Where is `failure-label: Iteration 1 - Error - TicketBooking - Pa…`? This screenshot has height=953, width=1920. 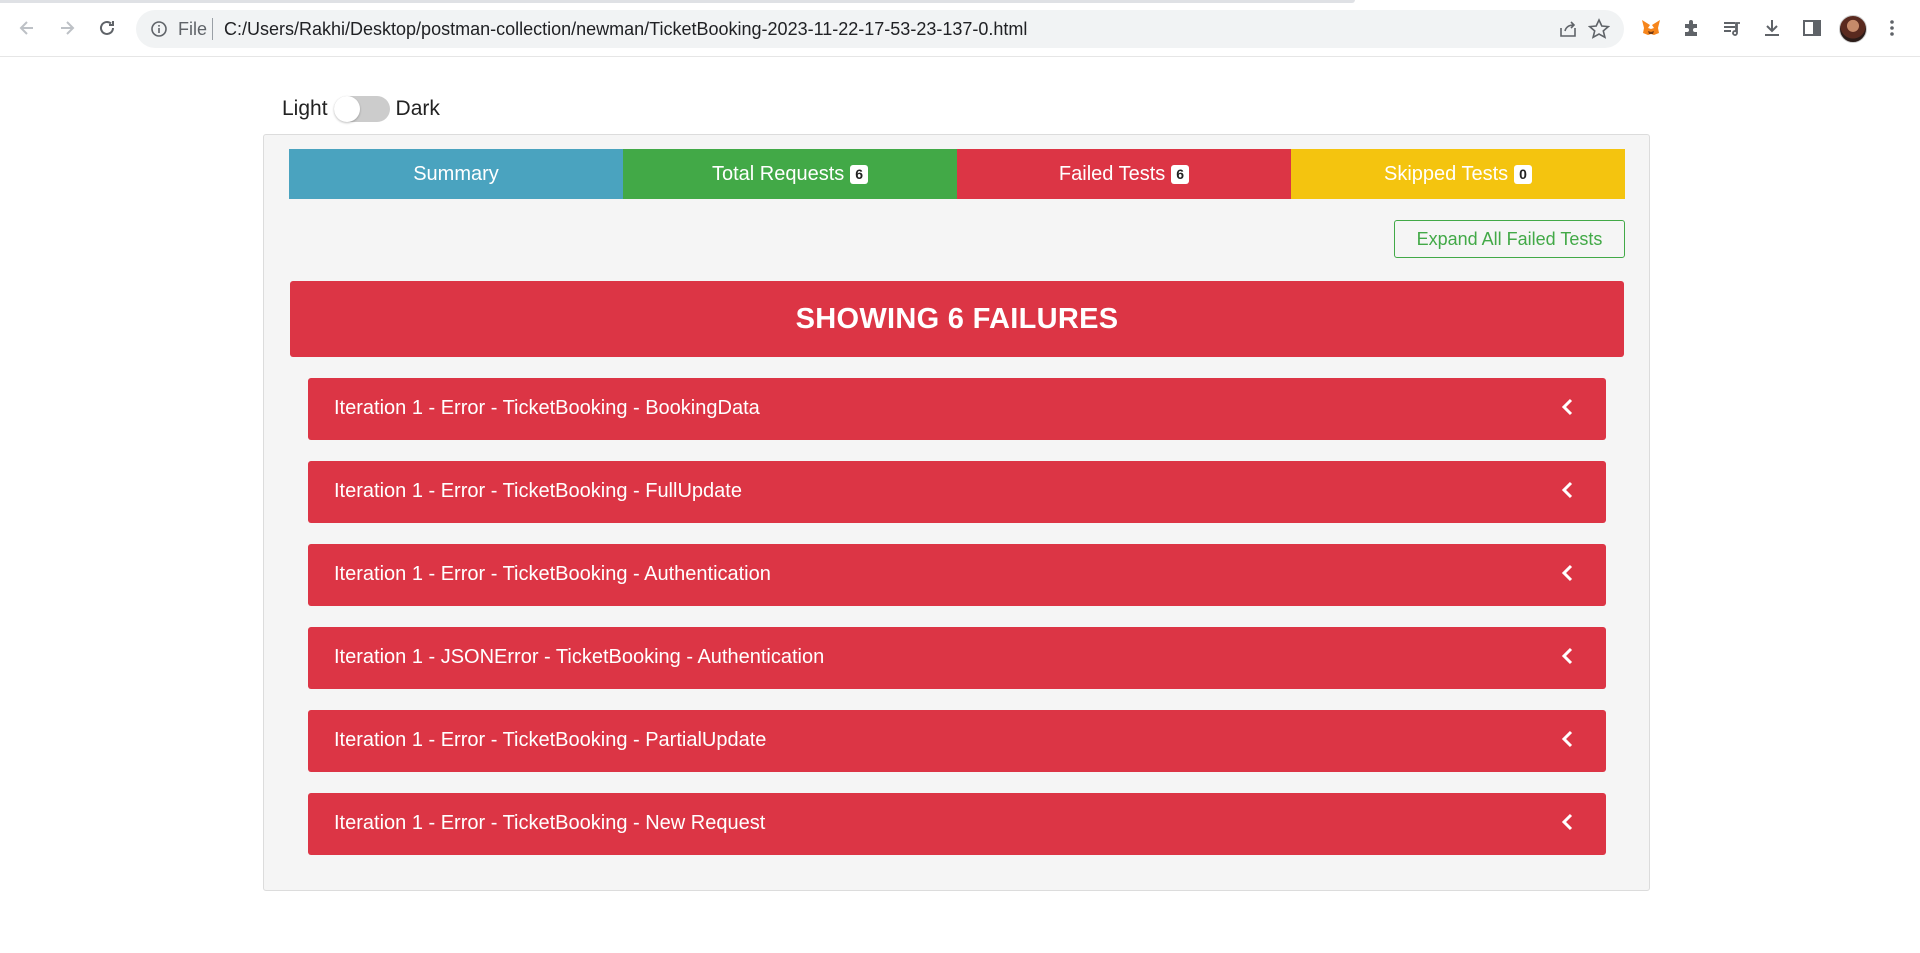 failure-label: Iteration 1 - Error - TicketBooking - Pa… is located at coordinates (550, 740).